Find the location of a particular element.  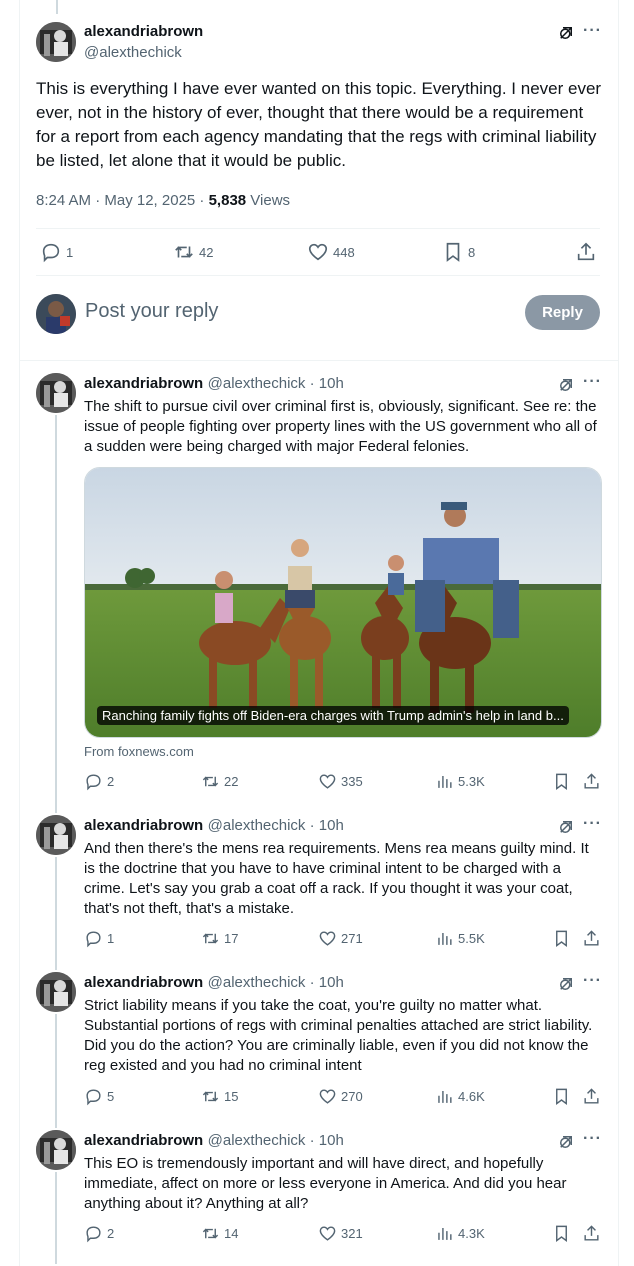

retweet-count: 42 is located at coordinates (206, 252).